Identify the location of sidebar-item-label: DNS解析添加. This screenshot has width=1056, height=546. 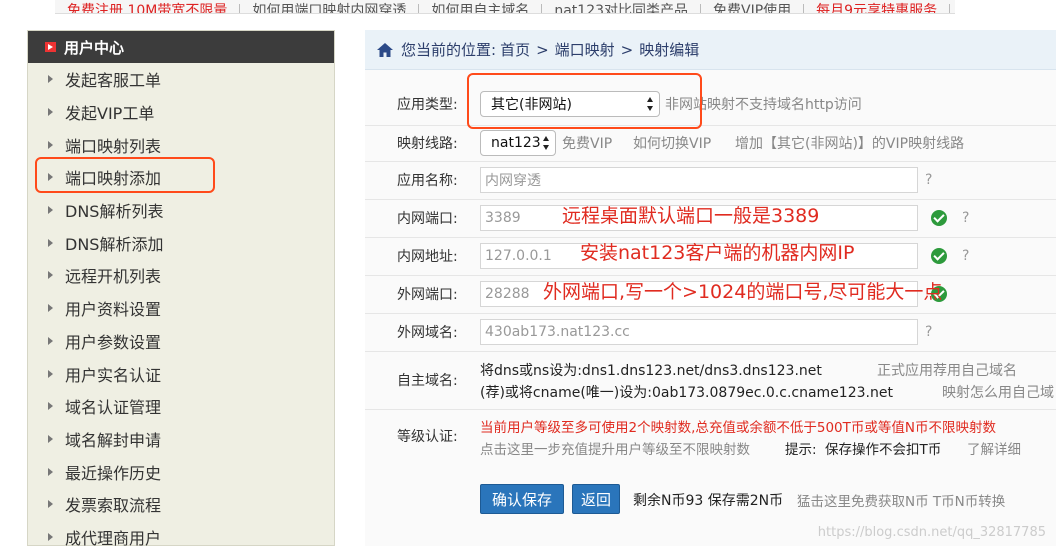
(114, 244).